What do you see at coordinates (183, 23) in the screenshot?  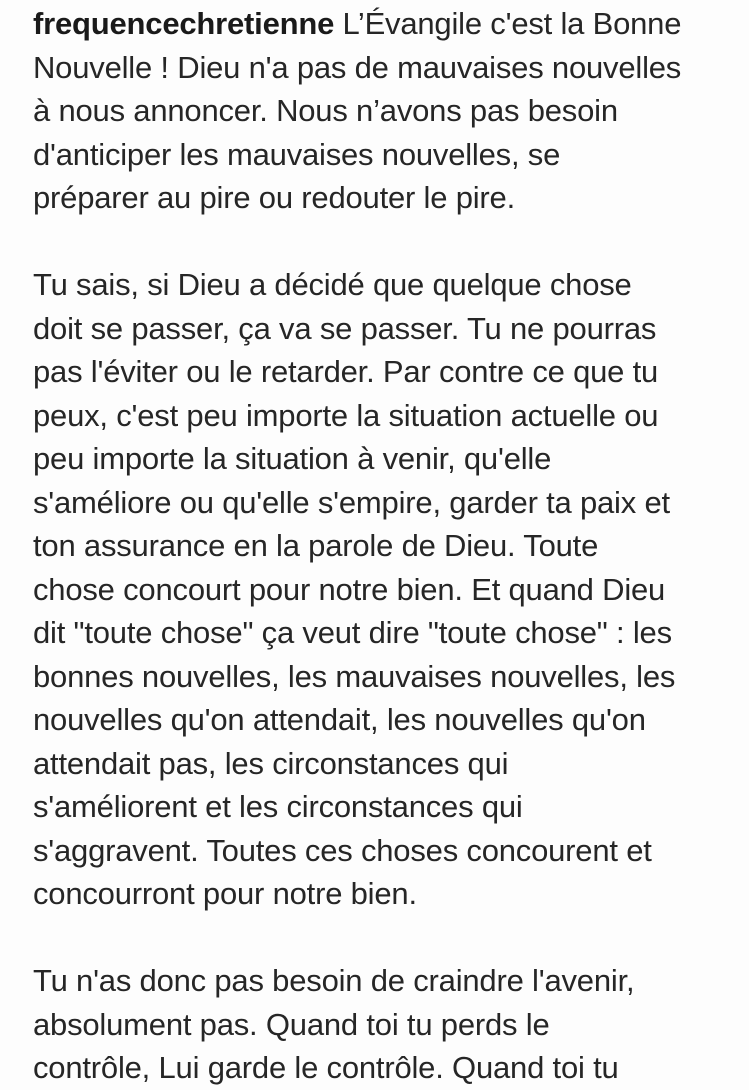 I see `username-link: frequencechretienne` at bounding box center [183, 23].